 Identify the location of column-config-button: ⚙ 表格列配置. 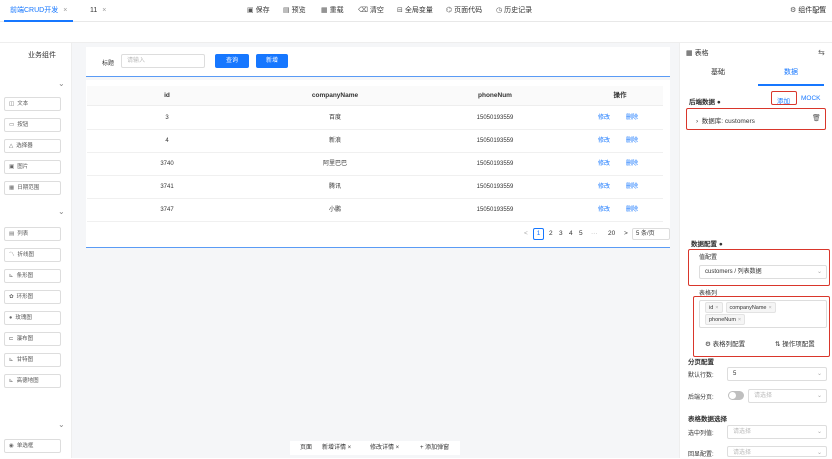
(725, 343).